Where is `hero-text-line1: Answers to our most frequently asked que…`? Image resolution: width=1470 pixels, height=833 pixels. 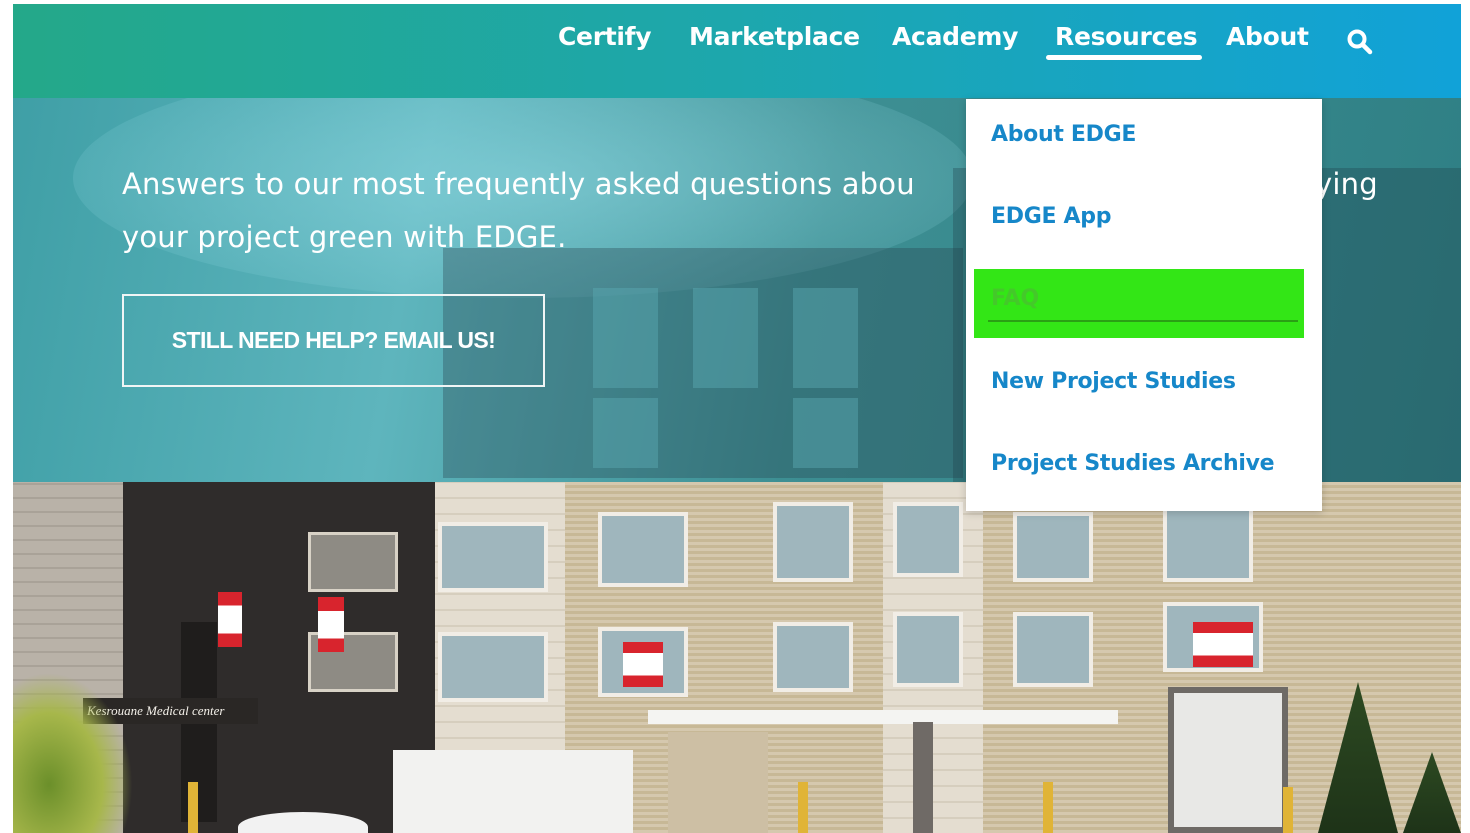 hero-text-line1: Answers to our most frequently asked que… is located at coordinates (518, 184).